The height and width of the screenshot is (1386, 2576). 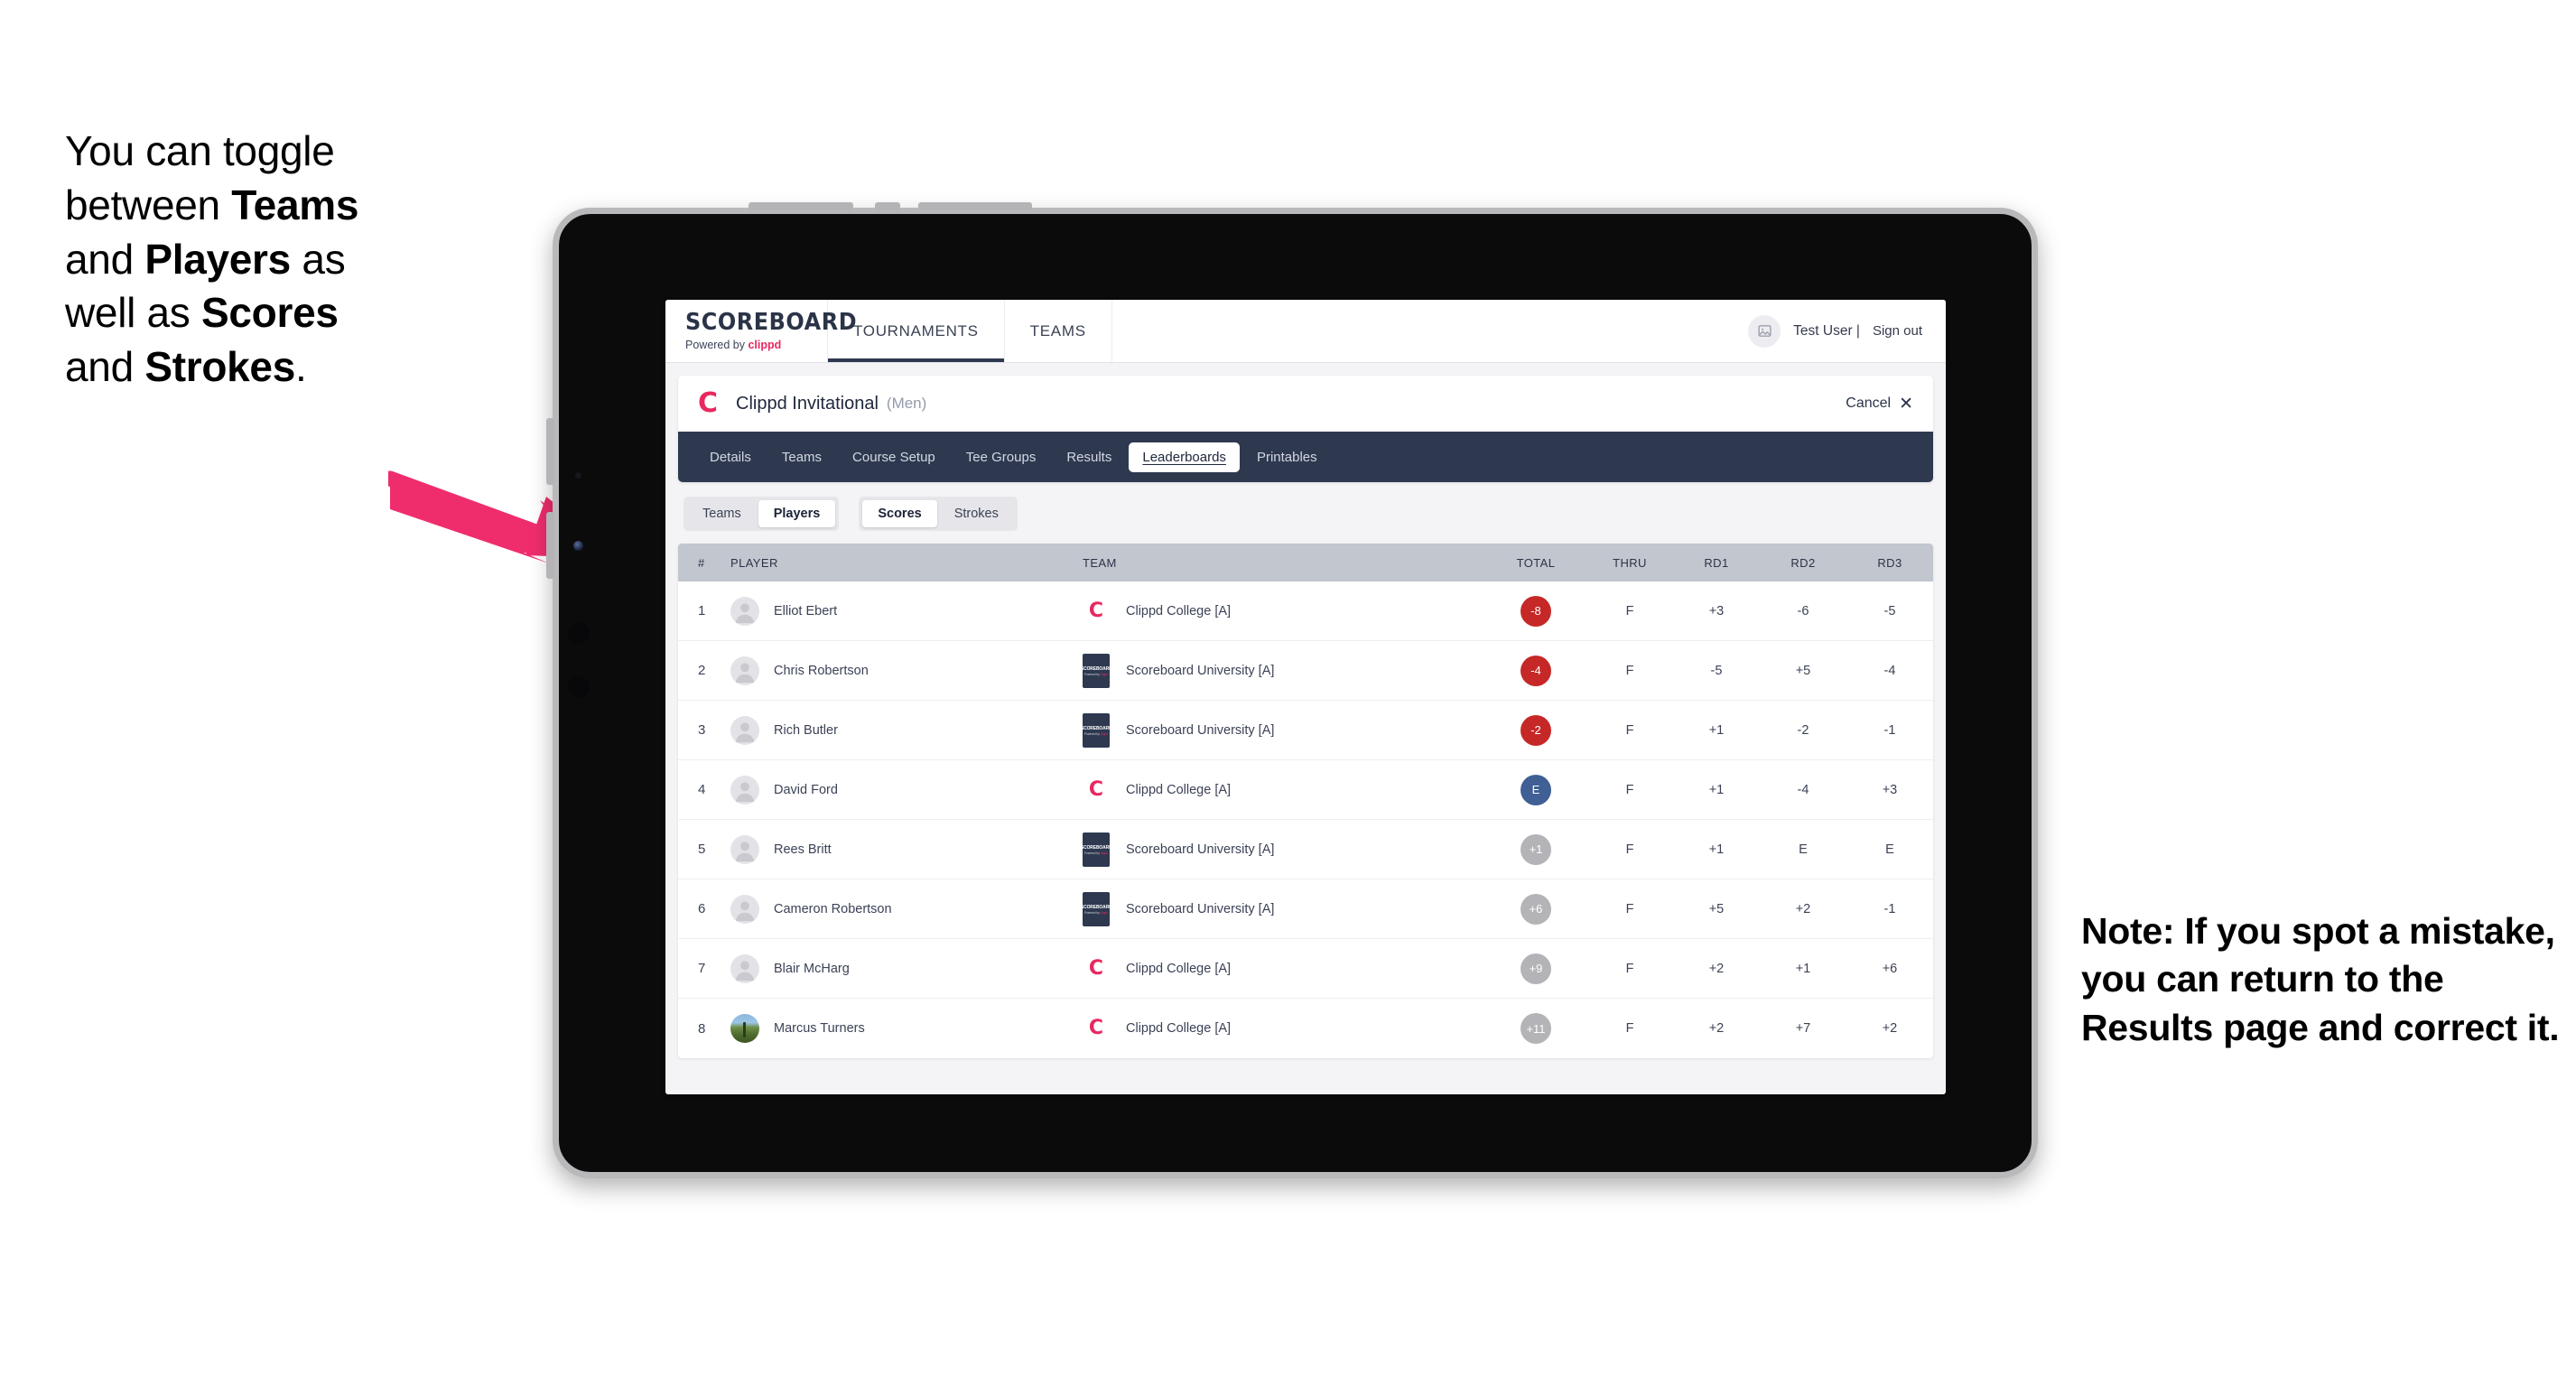 What do you see at coordinates (1058, 331) in the screenshot?
I see `nav-tab-teams: TEAMS` at bounding box center [1058, 331].